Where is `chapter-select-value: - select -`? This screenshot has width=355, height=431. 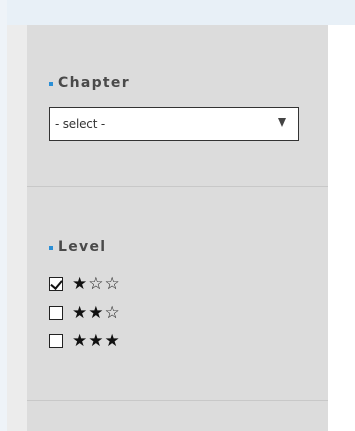
chapter-select-value: - select - is located at coordinates (80, 124).